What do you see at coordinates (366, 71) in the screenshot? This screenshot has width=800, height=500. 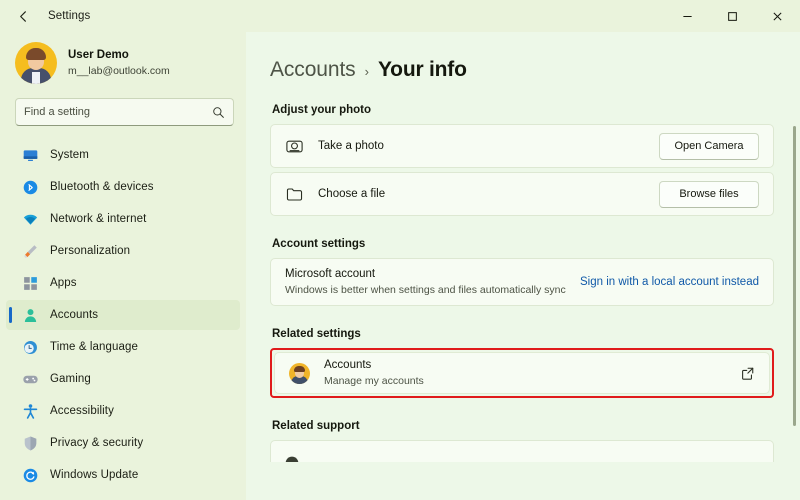 I see `chevron-right-icon: ›` at bounding box center [366, 71].